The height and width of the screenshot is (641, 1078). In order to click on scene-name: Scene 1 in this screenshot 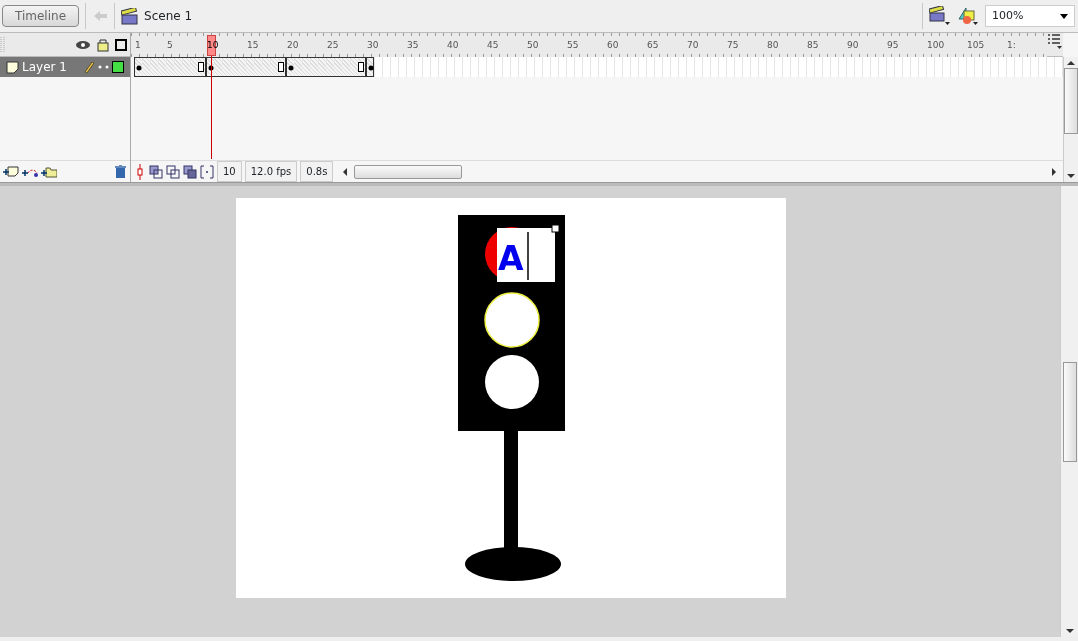, I will do `click(168, 16)`.